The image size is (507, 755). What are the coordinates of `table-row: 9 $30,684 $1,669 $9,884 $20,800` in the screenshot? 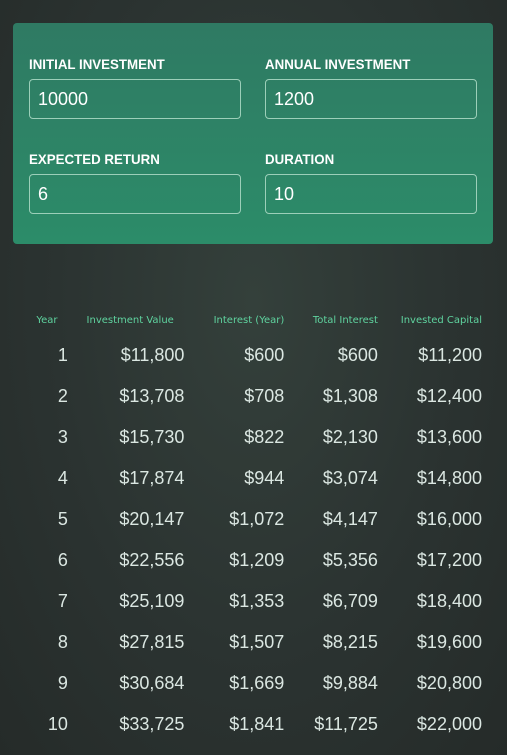 It's located at (254, 683).